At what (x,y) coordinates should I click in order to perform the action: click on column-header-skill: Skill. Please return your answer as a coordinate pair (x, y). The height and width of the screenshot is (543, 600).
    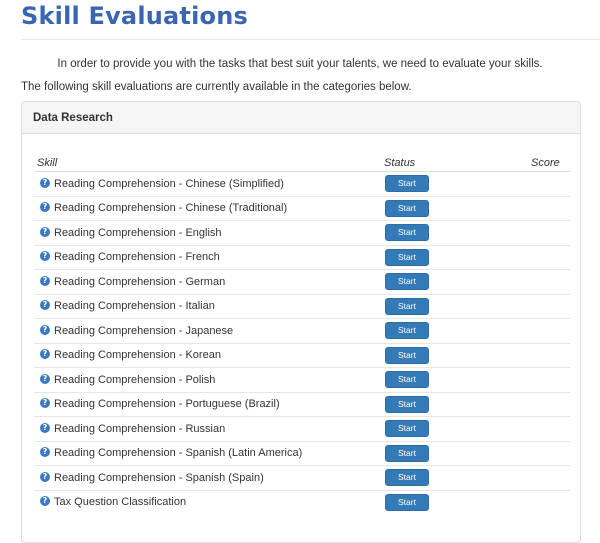
    Looking at the image, I should click on (207, 160).